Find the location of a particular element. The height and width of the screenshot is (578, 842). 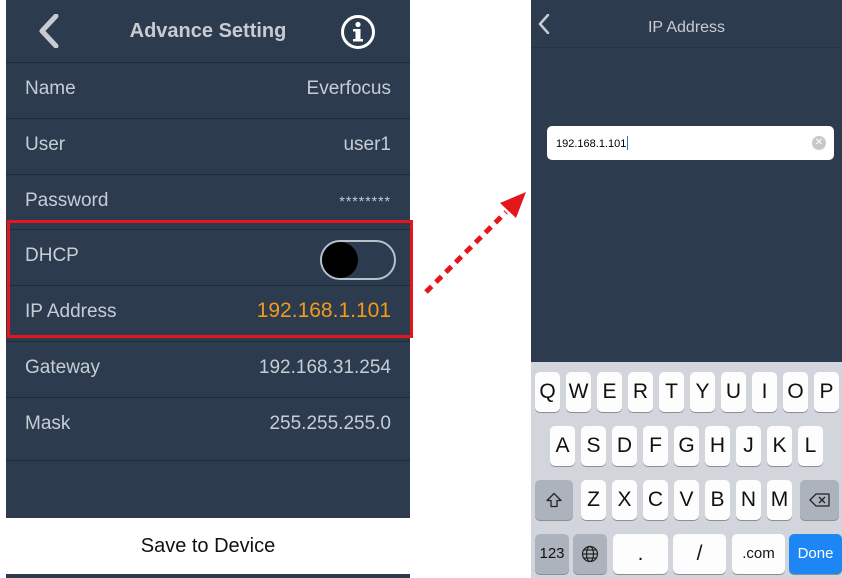

shift-key is located at coordinates (554, 500).